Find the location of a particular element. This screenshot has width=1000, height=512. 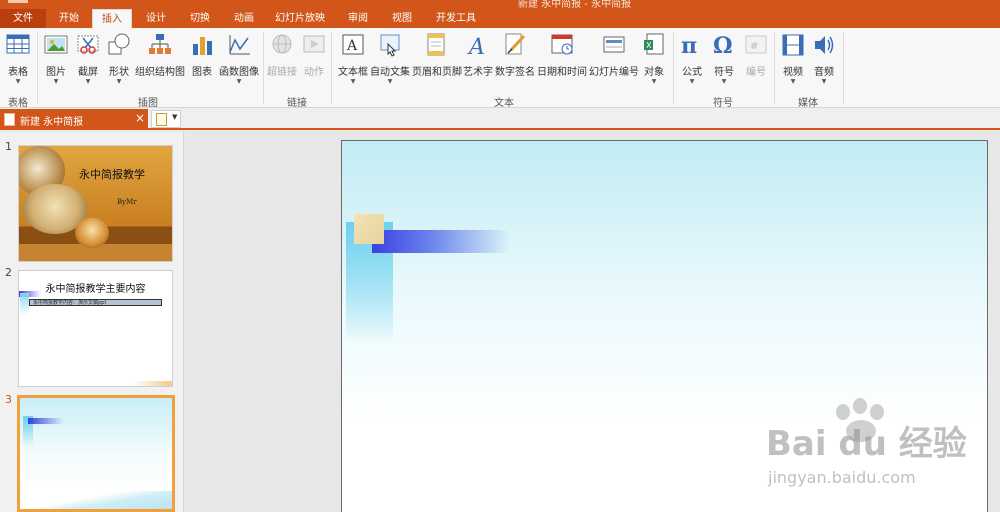

autotext-button: 自动文集 ▼ is located at coordinates (390, 63).